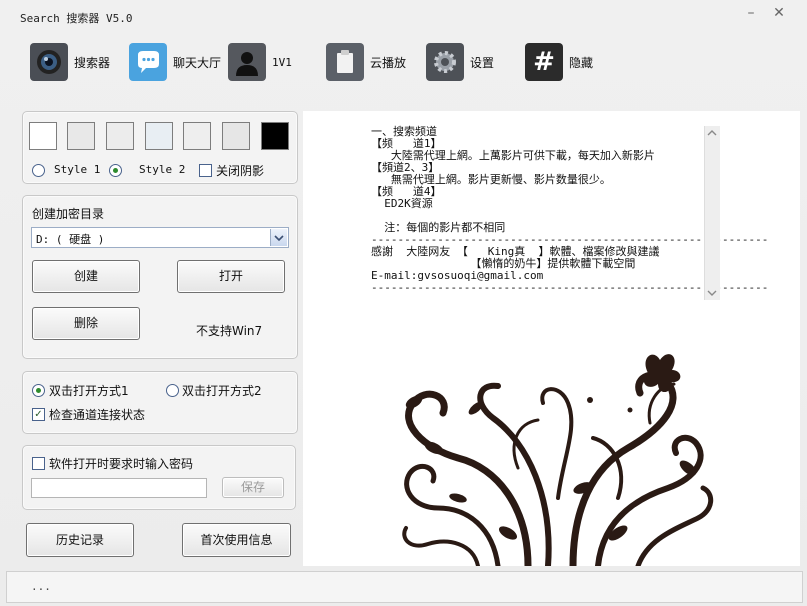 Image resolution: width=807 pixels, height=606 pixels. I want to click on info-line: 一、搜索频道, so click(404, 131).